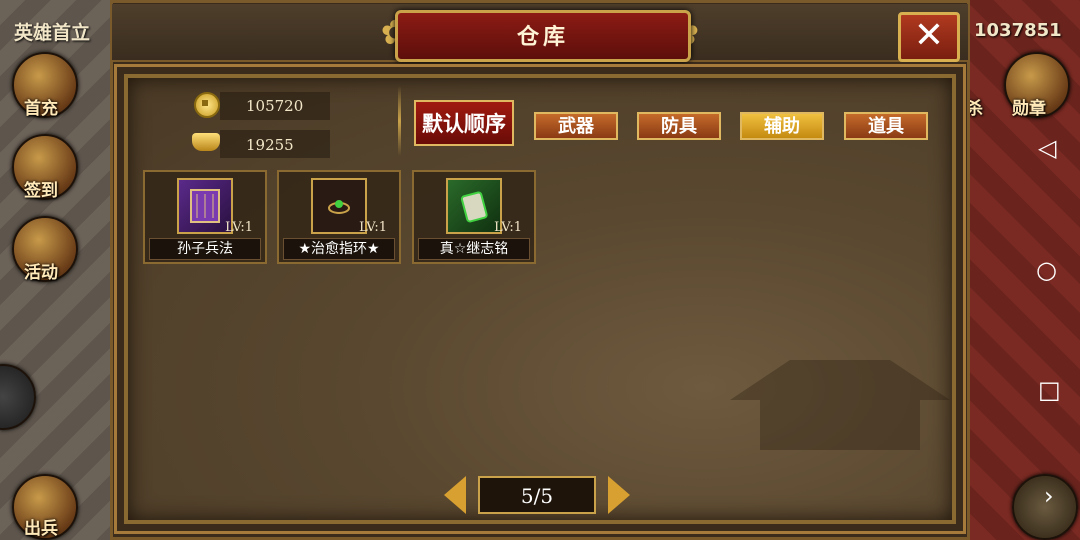  I want to click on page-indicator: 5/5, so click(537, 495).